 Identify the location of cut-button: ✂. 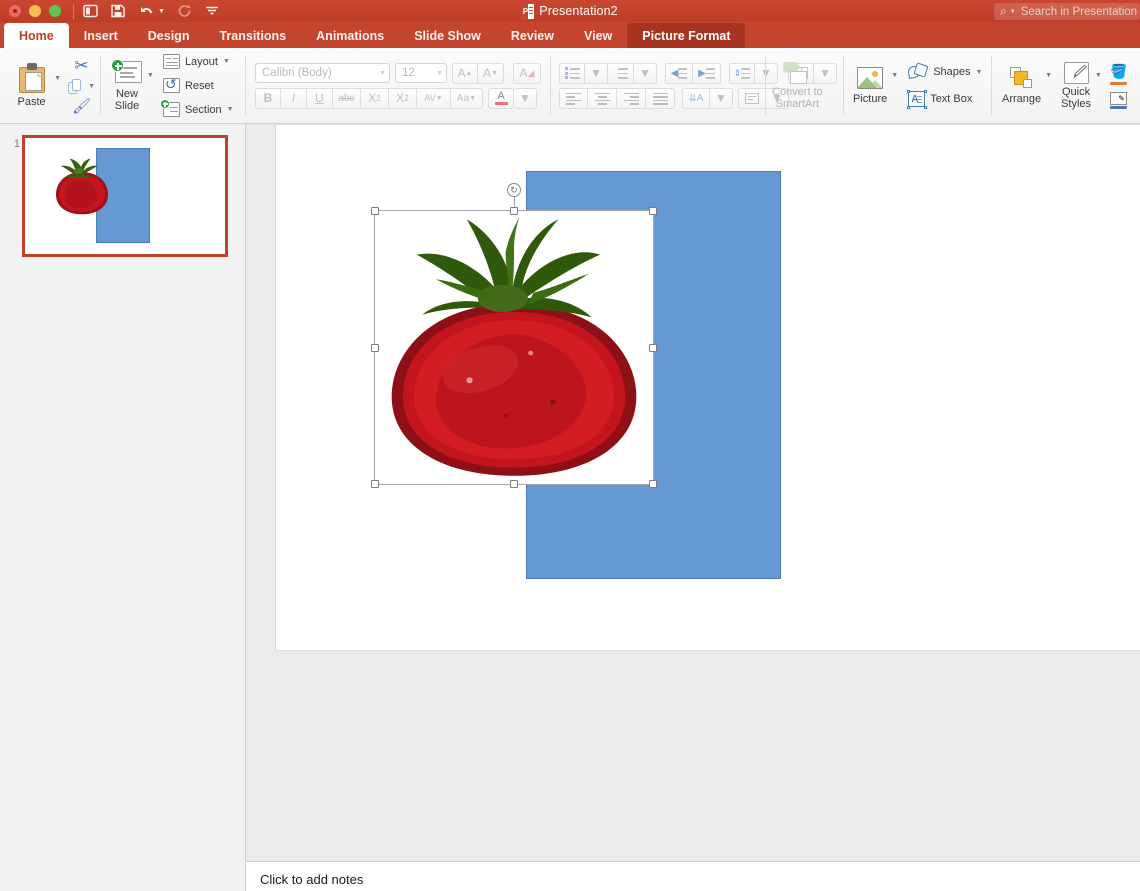
(82, 66).